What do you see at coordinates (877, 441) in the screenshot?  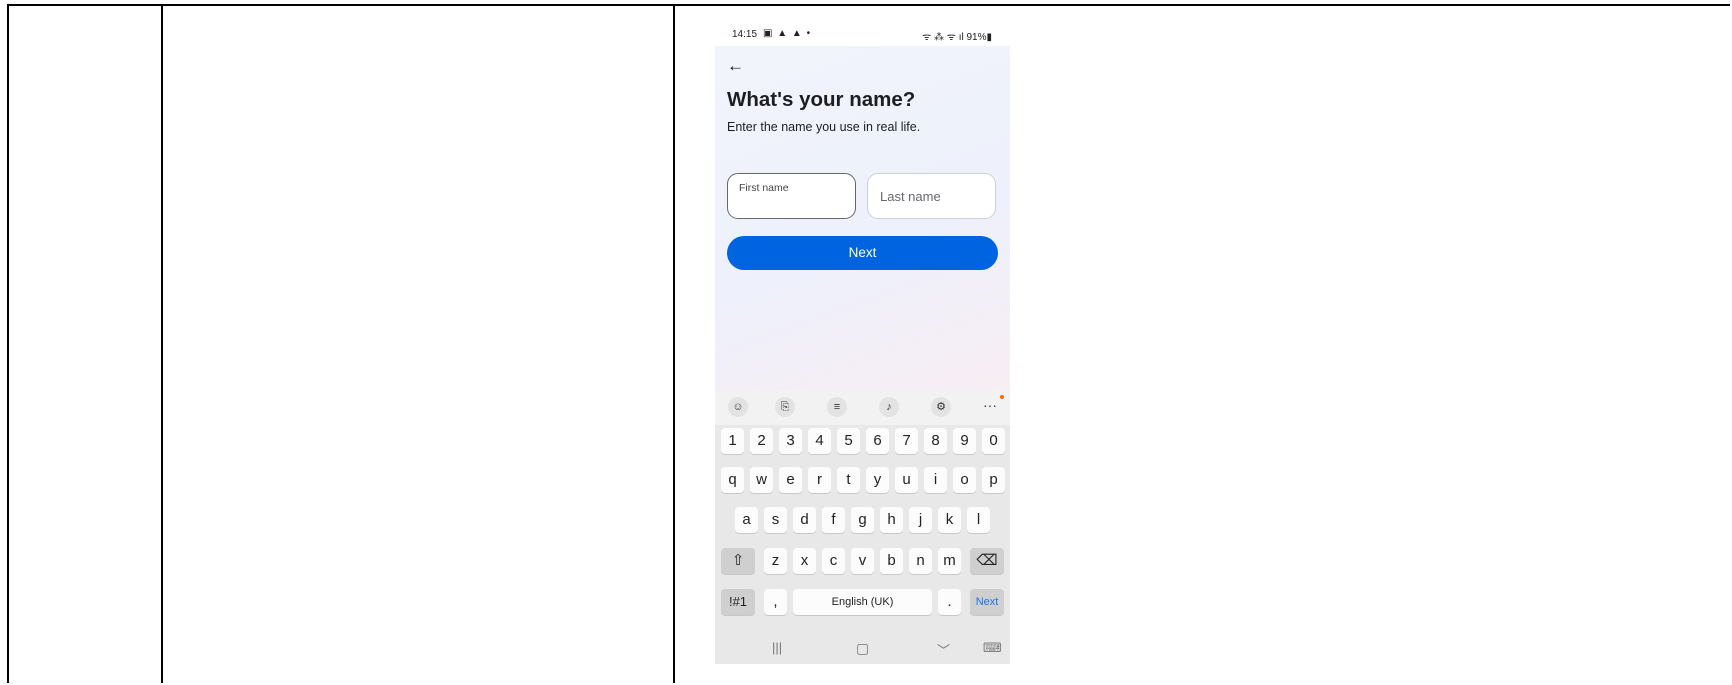 I see `key-6: 6` at bounding box center [877, 441].